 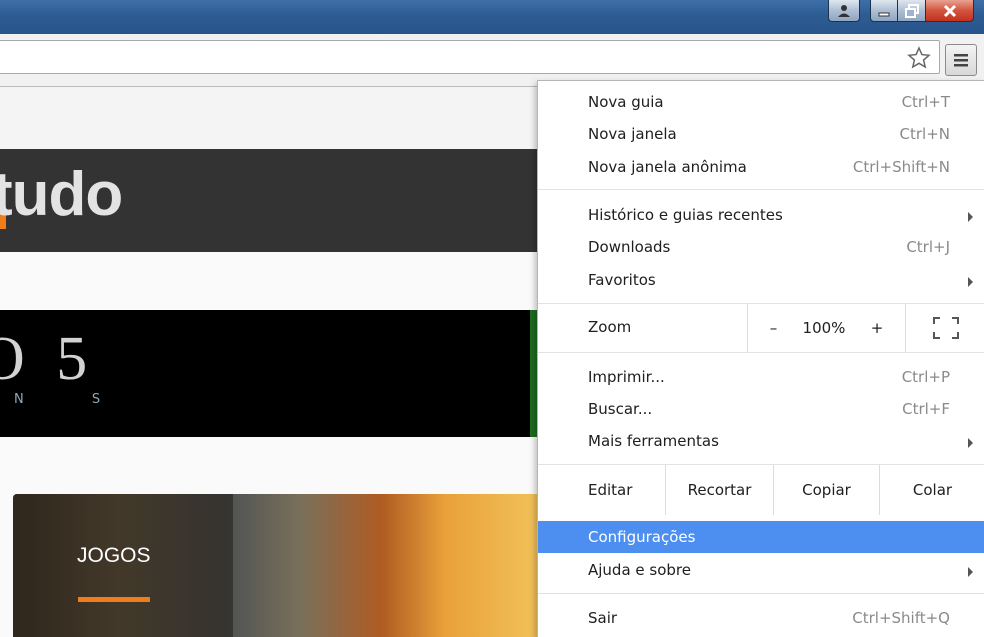 I want to click on fullscreen-icon, so click(x=945, y=328).